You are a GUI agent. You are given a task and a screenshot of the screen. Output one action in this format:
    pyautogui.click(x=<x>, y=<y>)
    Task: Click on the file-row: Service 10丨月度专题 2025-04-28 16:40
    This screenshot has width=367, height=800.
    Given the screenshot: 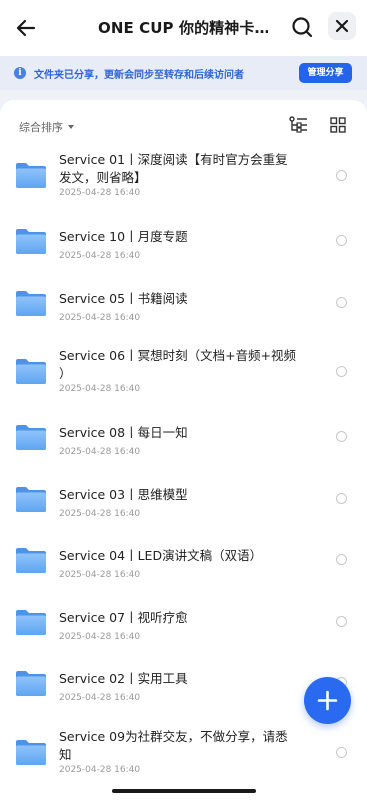 What is the action you would take?
    pyautogui.click(x=183, y=247)
    